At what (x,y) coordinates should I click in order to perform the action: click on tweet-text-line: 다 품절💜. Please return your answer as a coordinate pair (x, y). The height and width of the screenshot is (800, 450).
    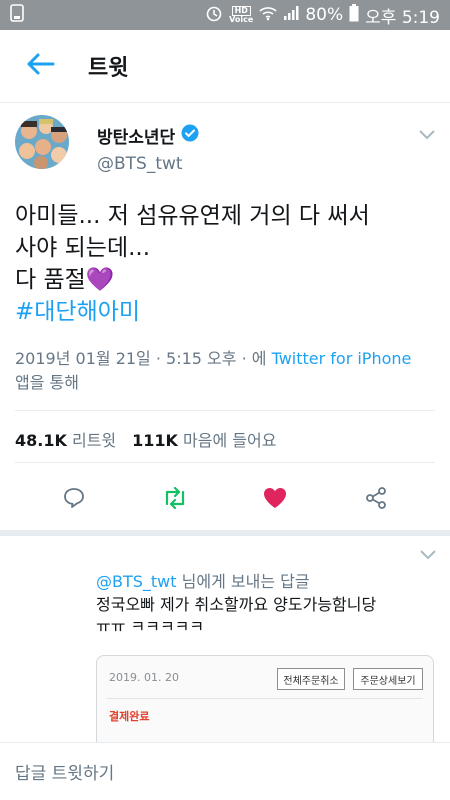
    Looking at the image, I should click on (65, 280).